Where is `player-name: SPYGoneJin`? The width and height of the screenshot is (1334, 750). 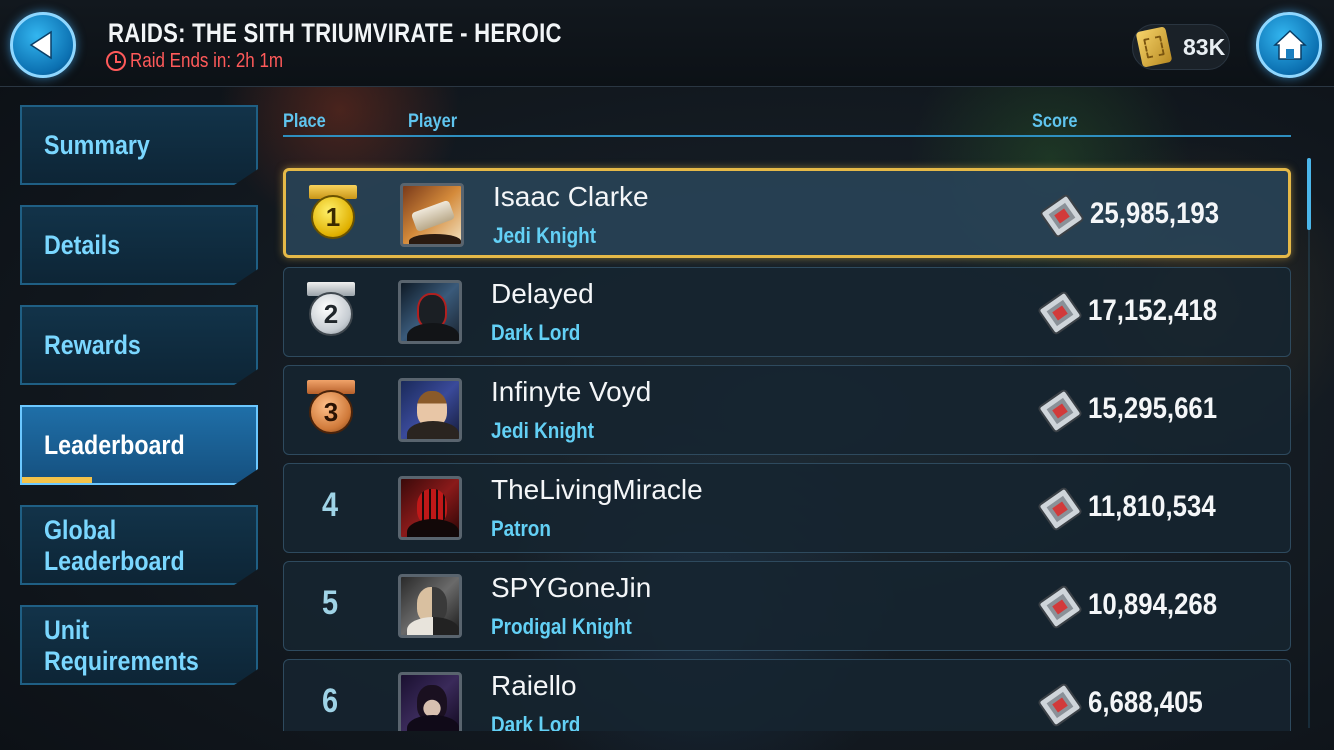 player-name: SPYGoneJin is located at coordinates (571, 587).